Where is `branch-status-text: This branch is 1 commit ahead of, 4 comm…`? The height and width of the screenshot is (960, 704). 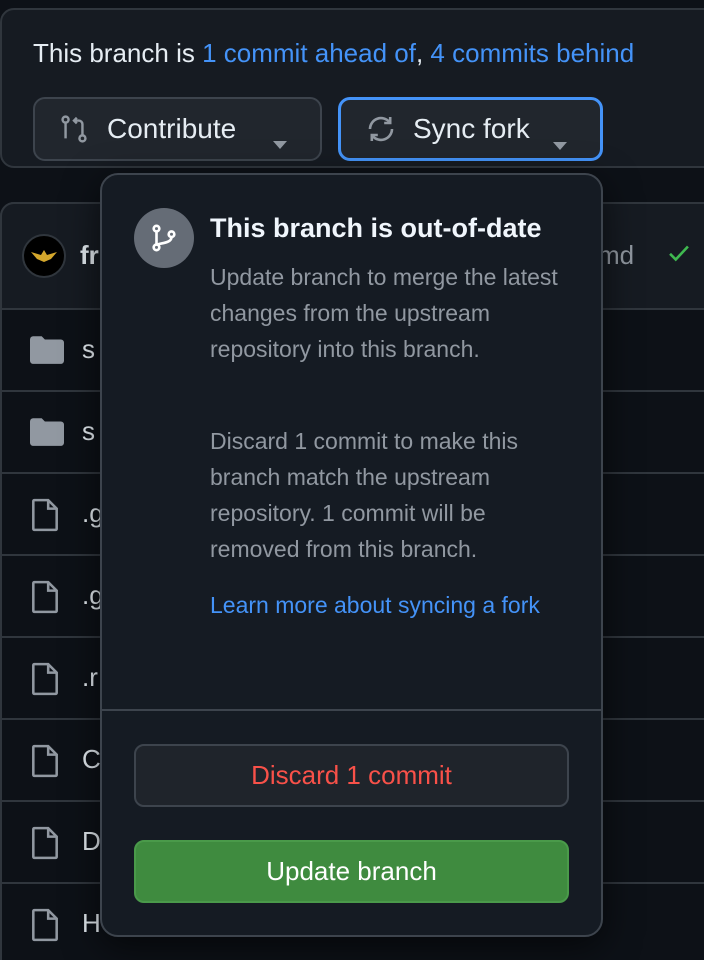
branch-status-text: This branch is 1 commit ahead of, 4 comm… is located at coordinates (333, 53).